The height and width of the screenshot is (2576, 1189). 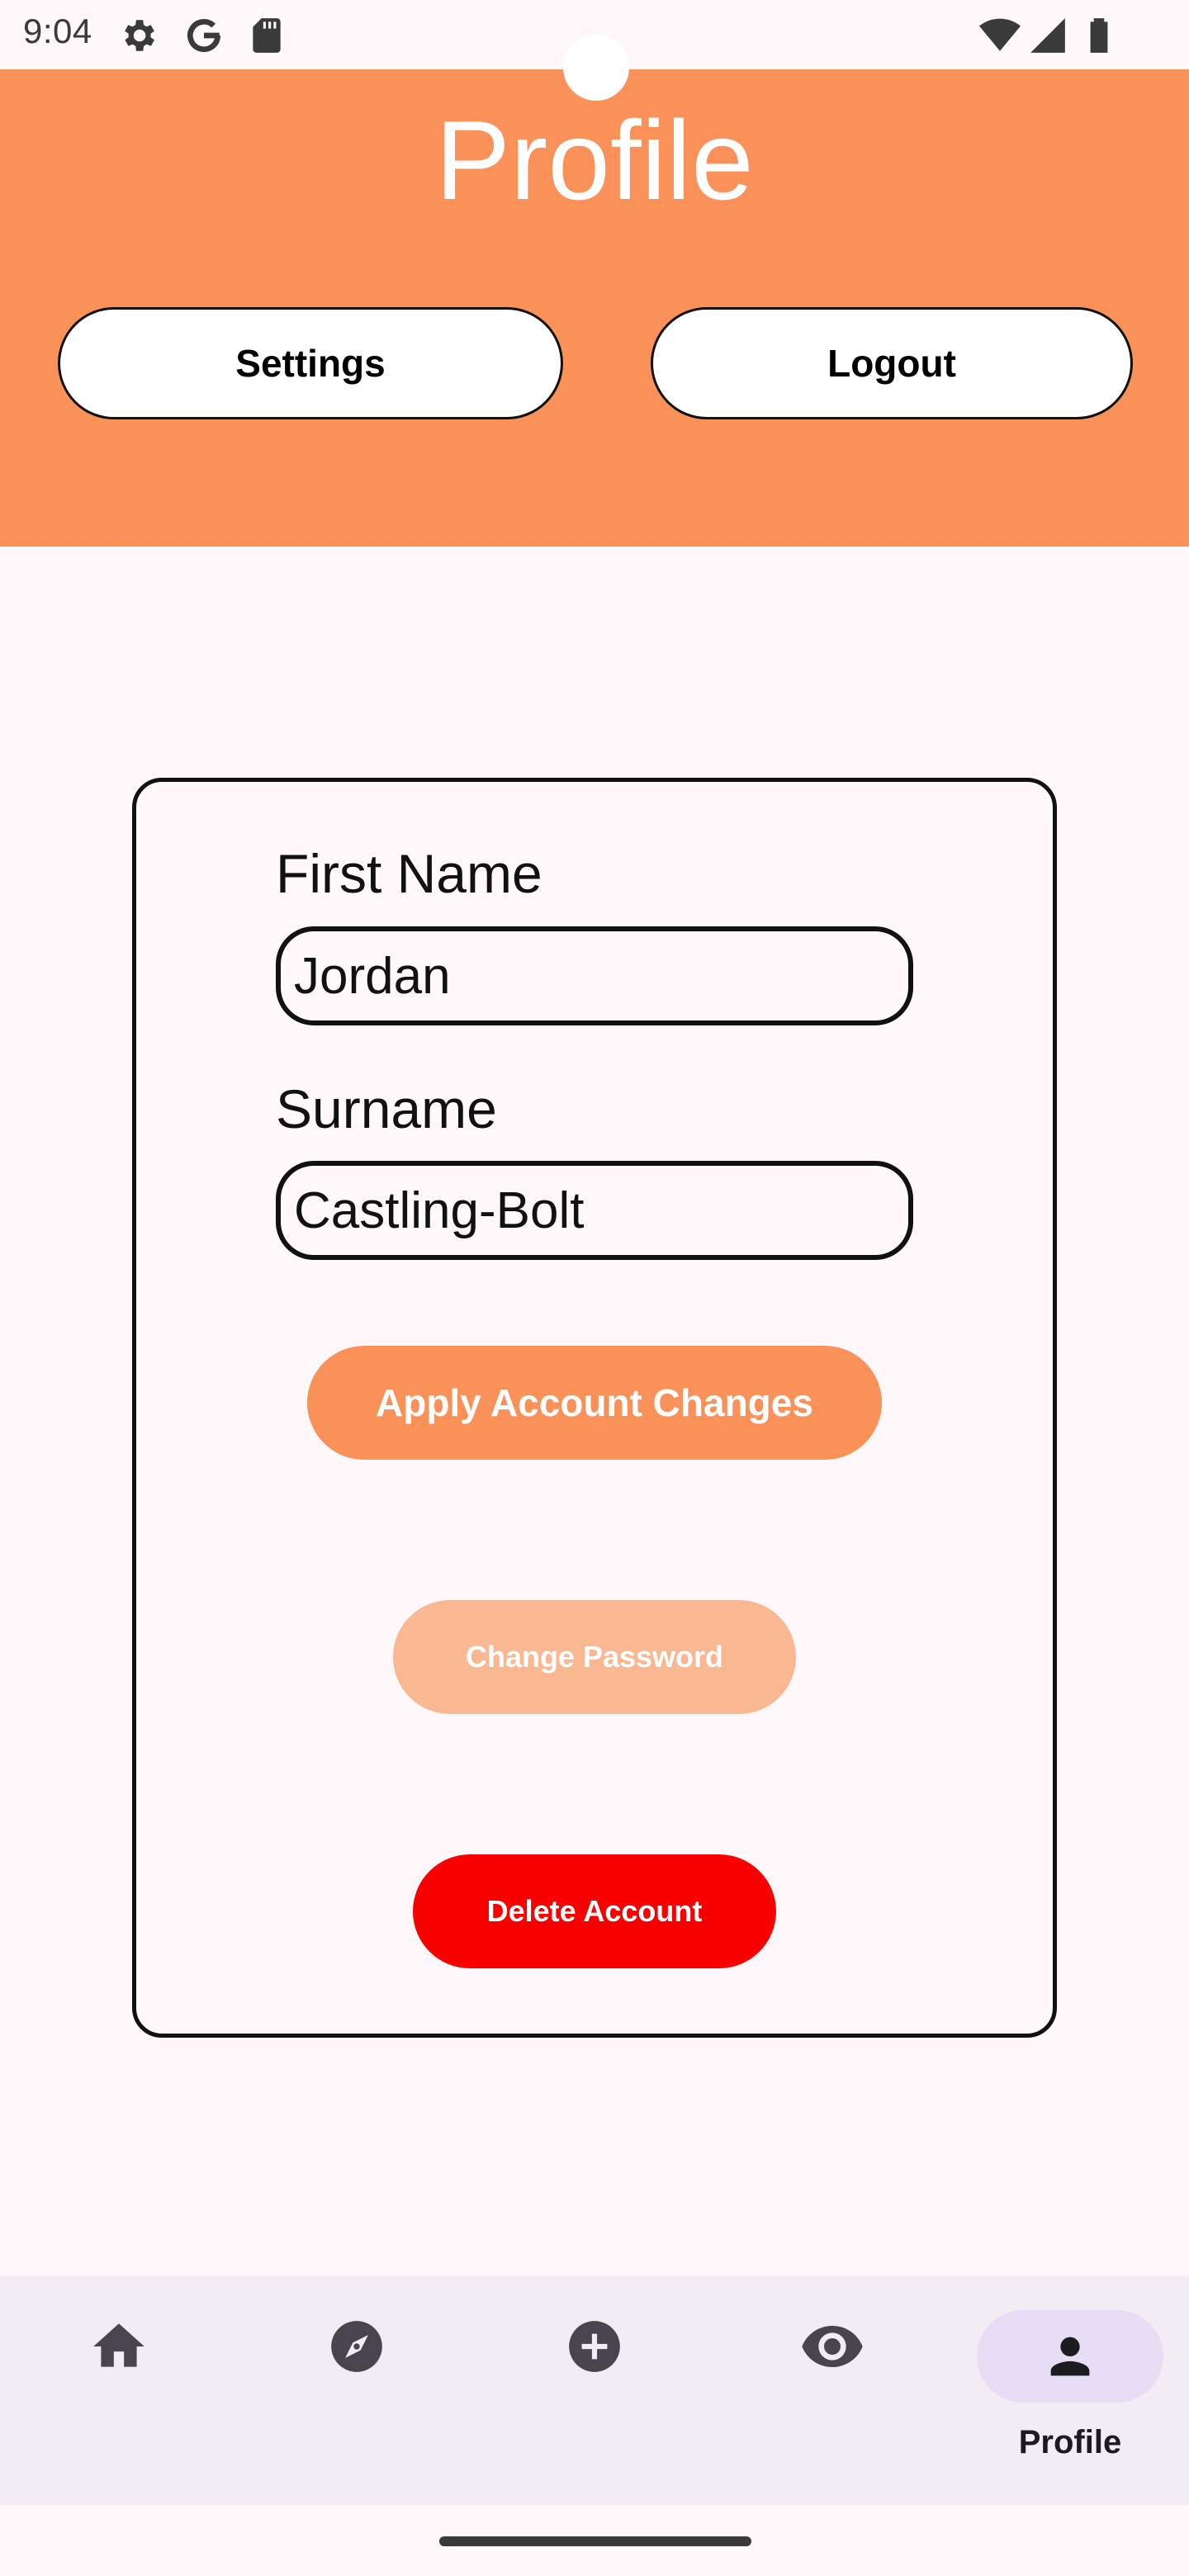 What do you see at coordinates (356, 2346) in the screenshot?
I see `compass-icon` at bounding box center [356, 2346].